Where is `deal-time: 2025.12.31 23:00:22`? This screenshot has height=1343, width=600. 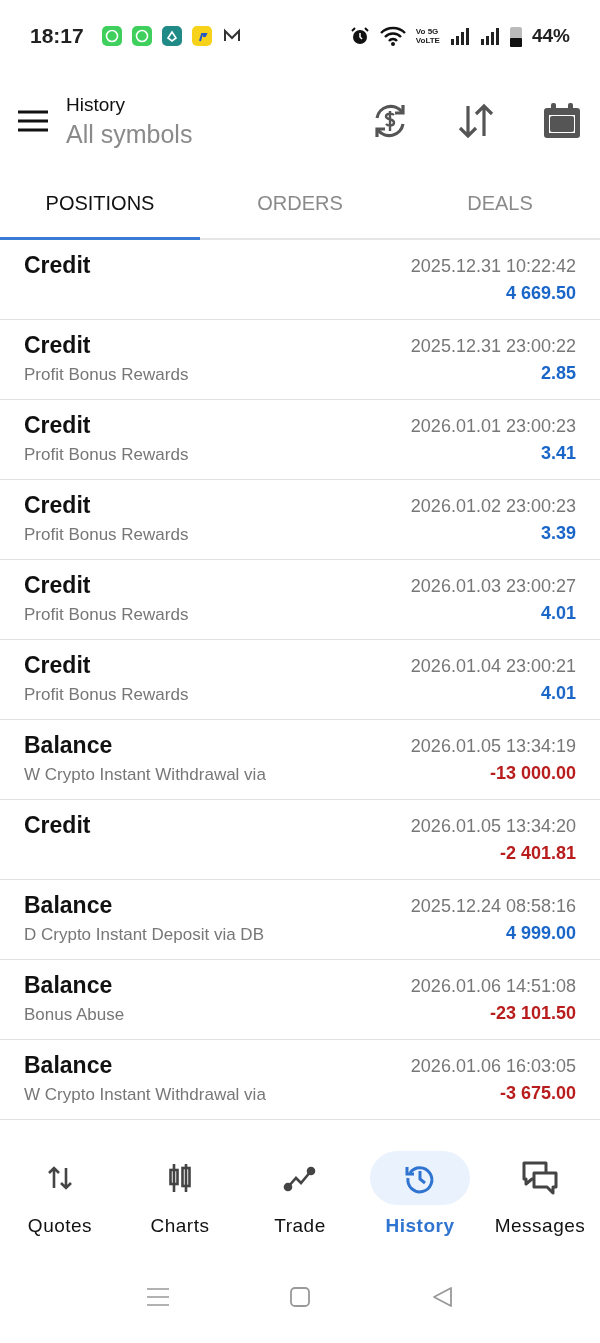 deal-time: 2025.12.31 23:00:22 is located at coordinates (493, 346).